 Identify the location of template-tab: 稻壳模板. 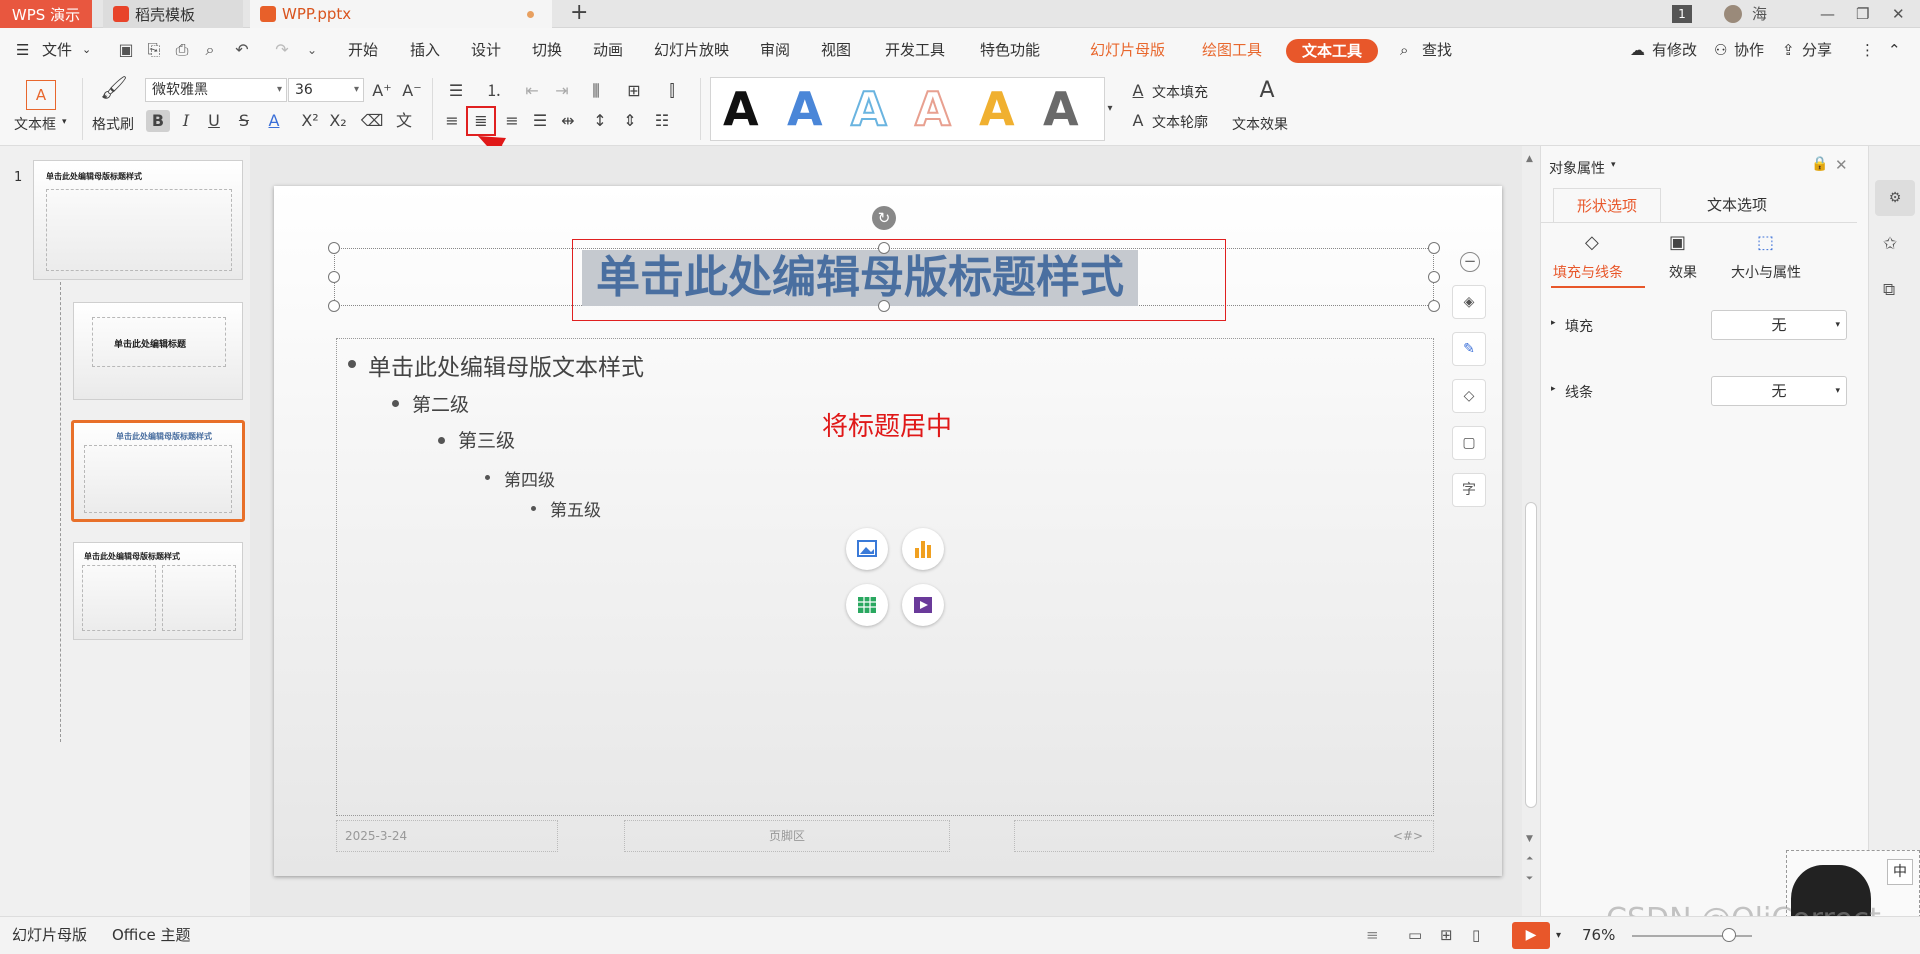
(173, 14).